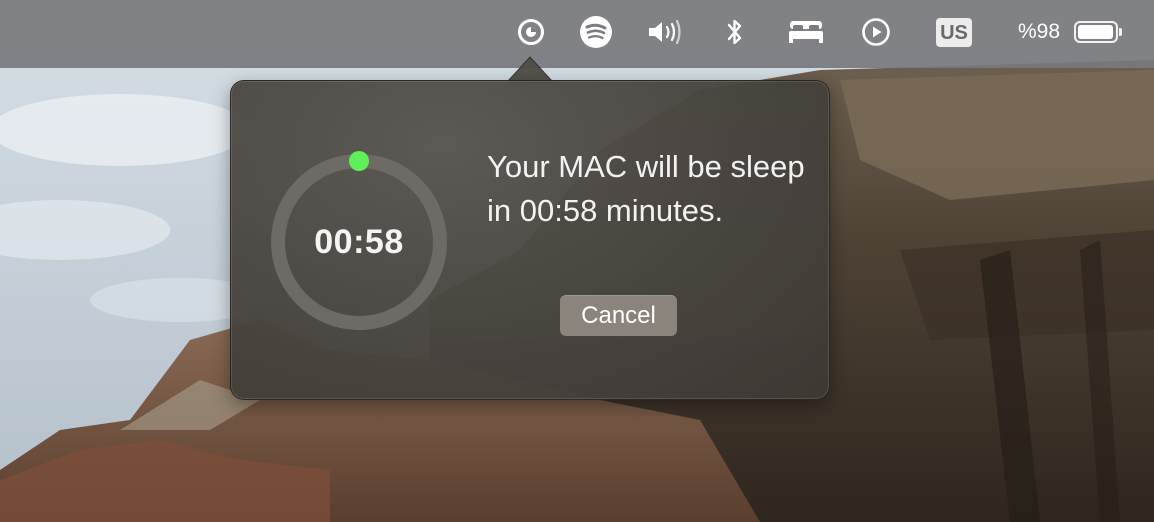 The height and width of the screenshot is (522, 1154). I want to click on countdown-ring: 00:58, so click(359, 242).